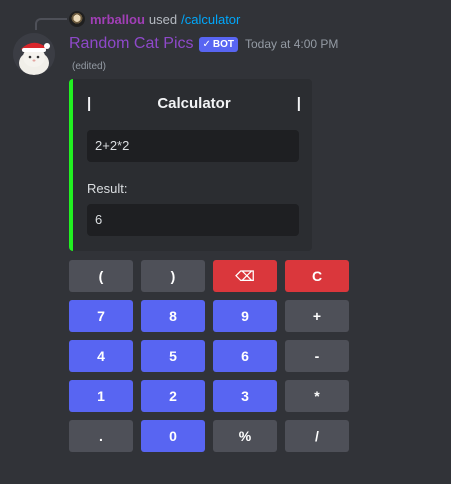 This screenshot has height=484, width=451. What do you see at coordinates (291, 44) in the screenshot?
I see `message-timestamp: Today at 4:00 PM` at bounding box center [291, 44].